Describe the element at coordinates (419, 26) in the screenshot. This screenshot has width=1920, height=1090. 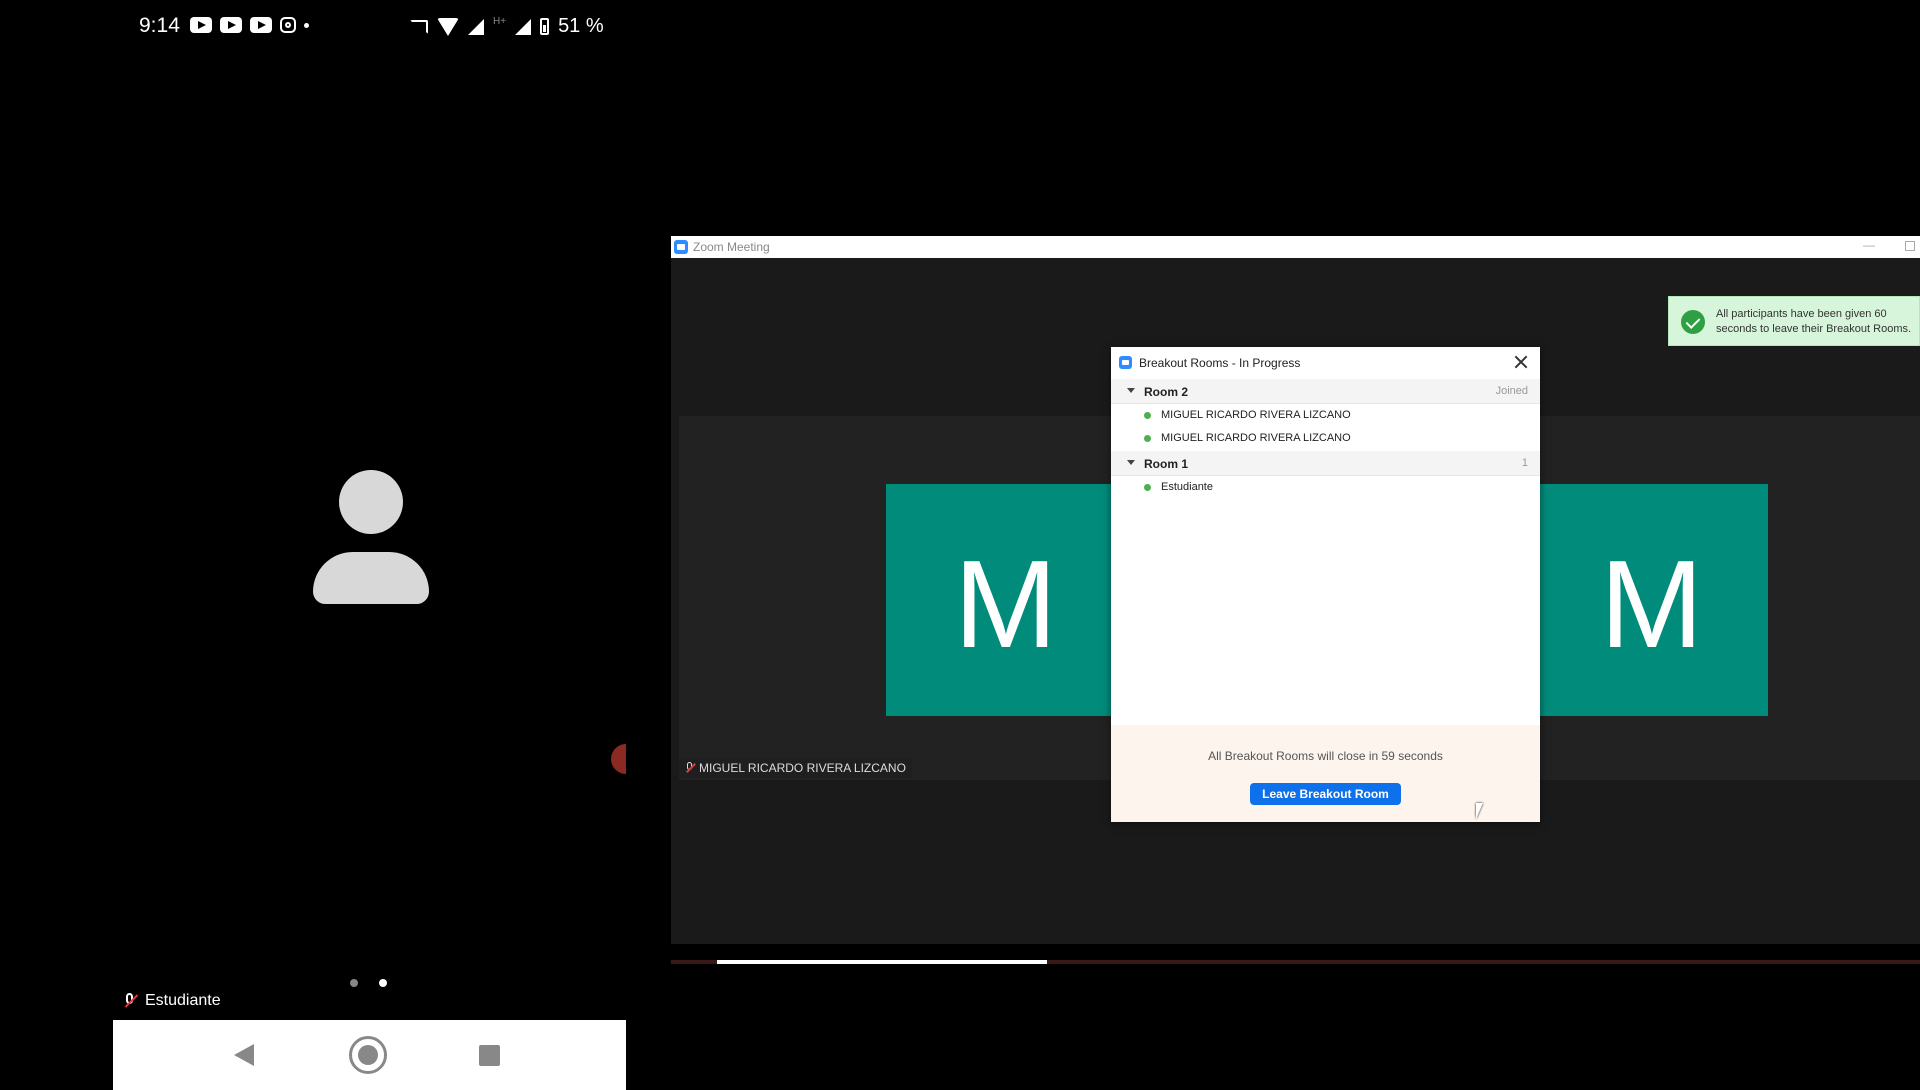
I see `cast-icon` at that location.